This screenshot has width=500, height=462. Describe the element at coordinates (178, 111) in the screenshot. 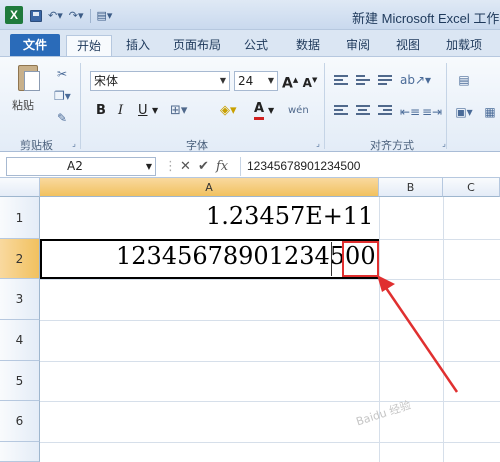

I see `borders-icon: ⊞▾` at that location.